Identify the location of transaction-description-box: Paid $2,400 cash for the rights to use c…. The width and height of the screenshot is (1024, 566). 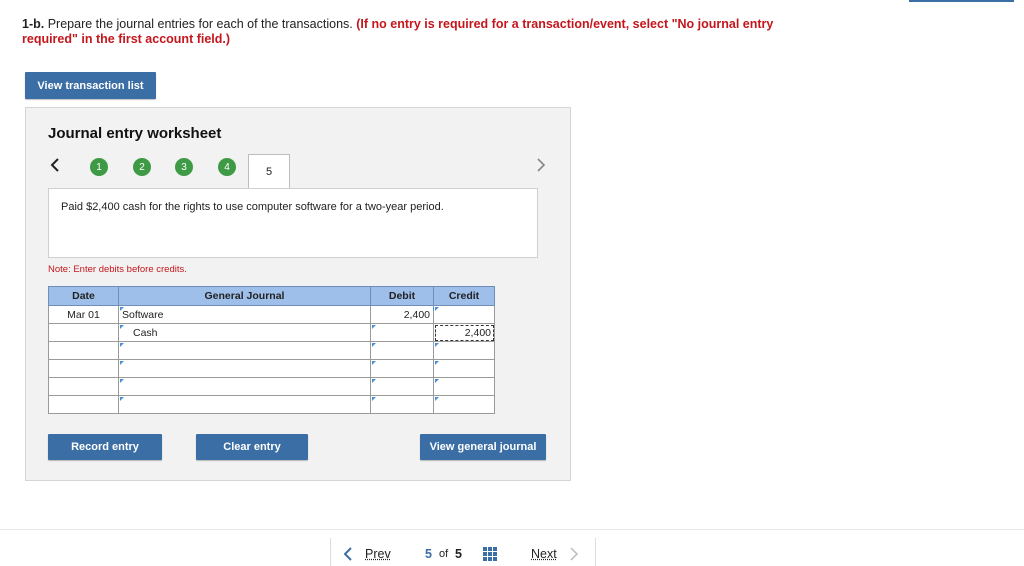
(293, 223).